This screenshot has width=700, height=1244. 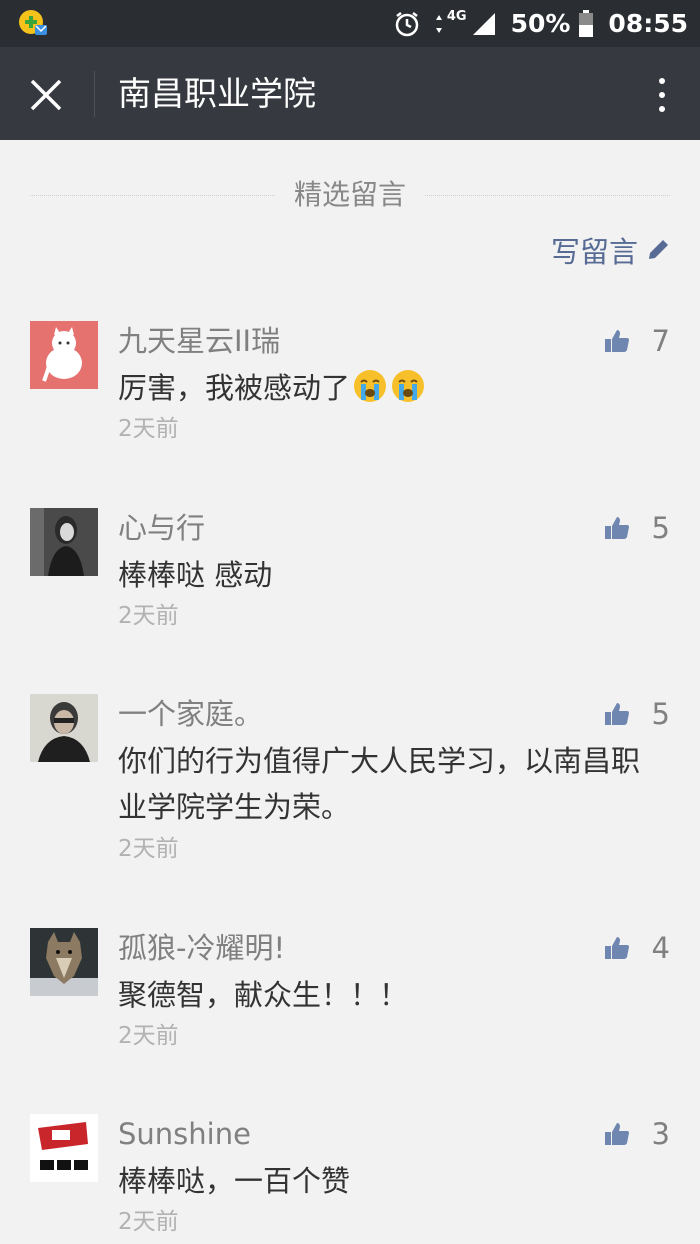 What do you see at coordinates (637, 341) in the screenshot?
I see `like-button: 7` at bounding box center [637, 341].